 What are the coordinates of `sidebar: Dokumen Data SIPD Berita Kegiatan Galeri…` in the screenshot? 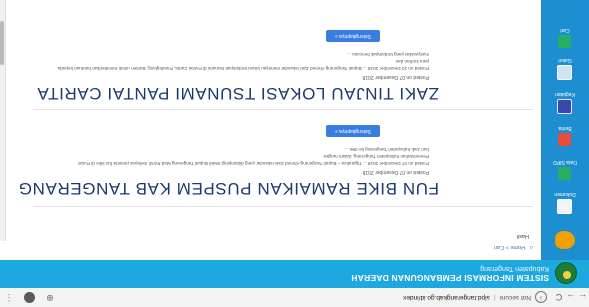 It's located at (565, 130).